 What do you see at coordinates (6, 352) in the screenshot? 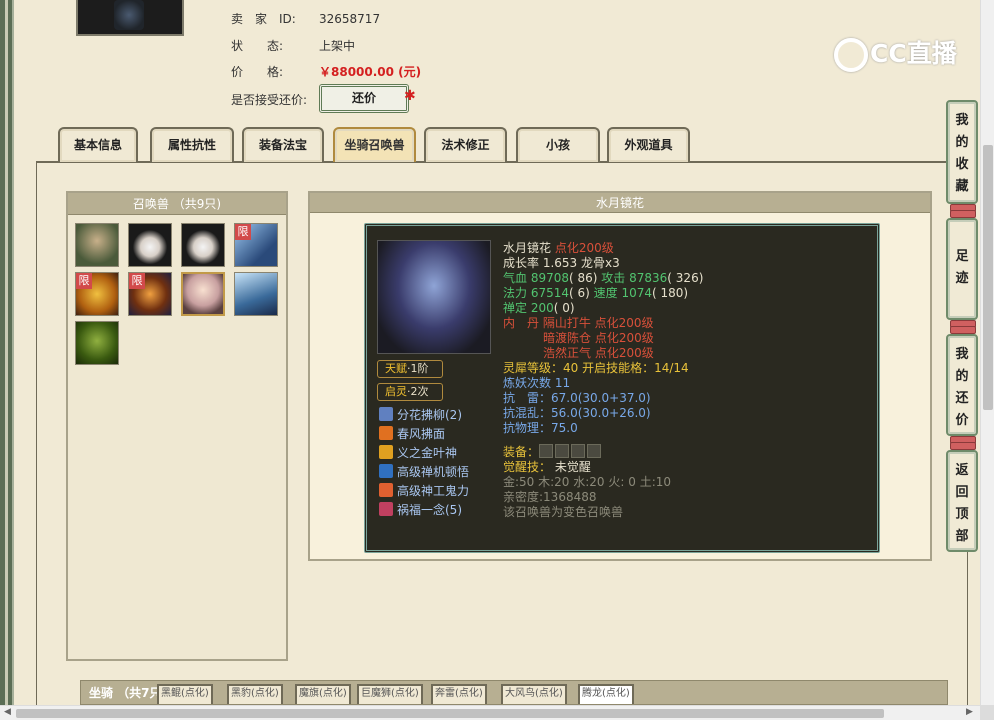
I see `left-frame-line` at bounding box center [6, 352].